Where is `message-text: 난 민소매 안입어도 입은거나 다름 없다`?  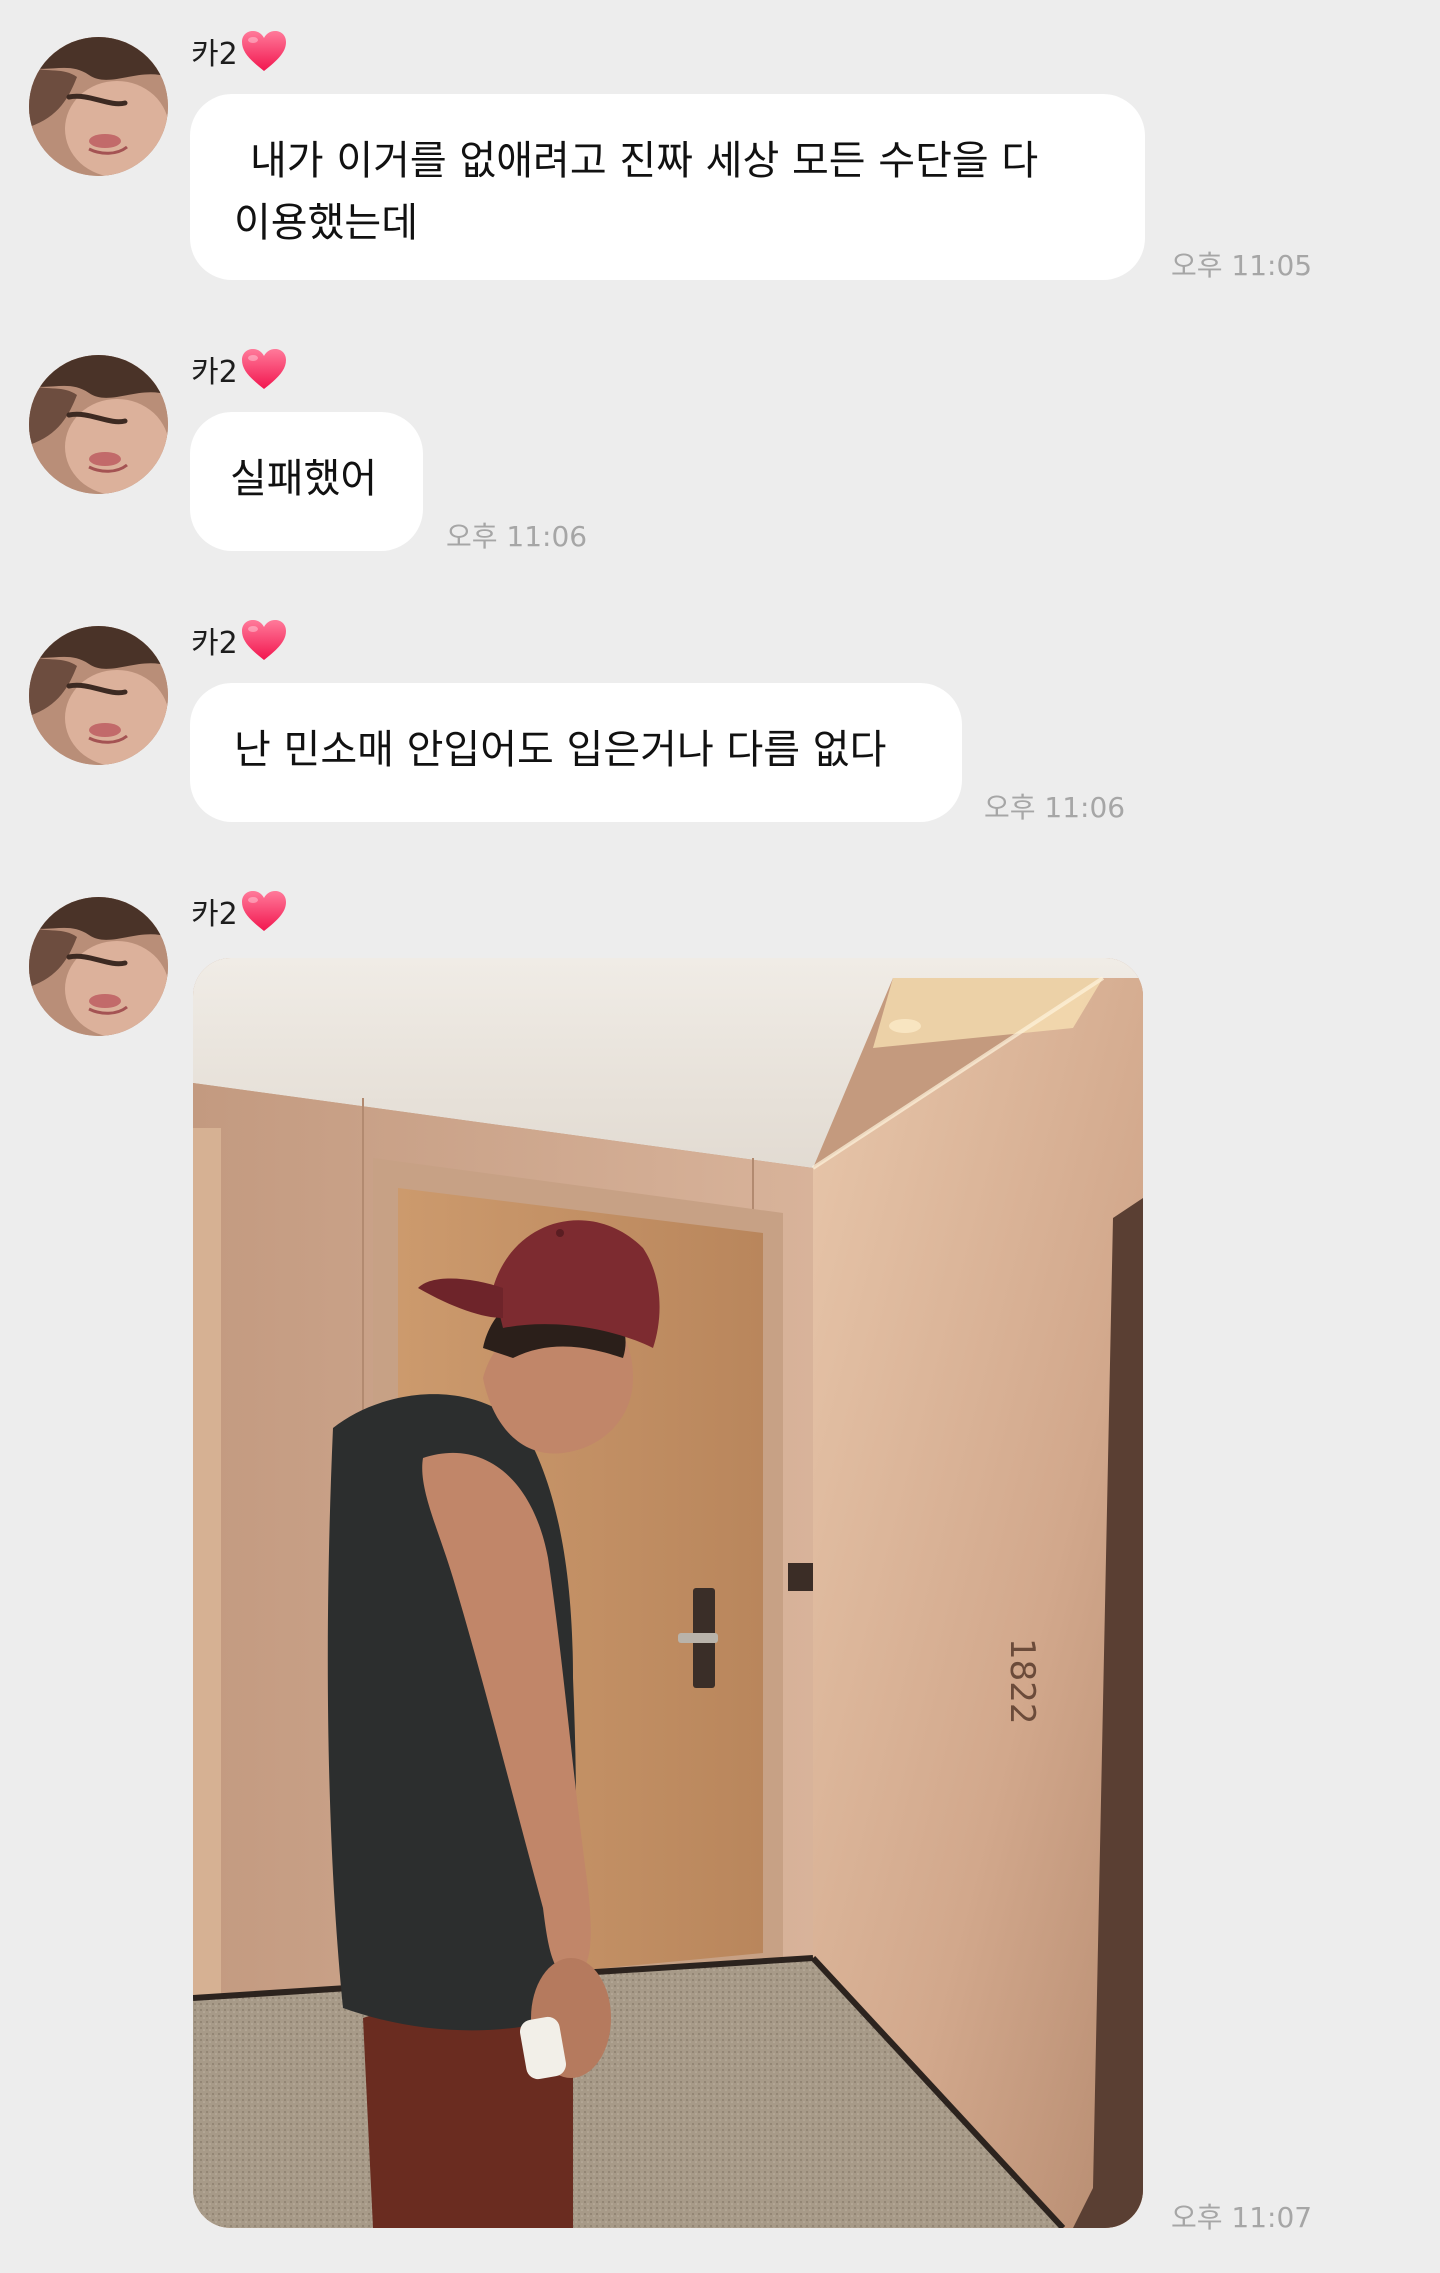 message-text: 난 민소매 안입어도 입은거나 다름 없다 is located at coordinates (560, 750).